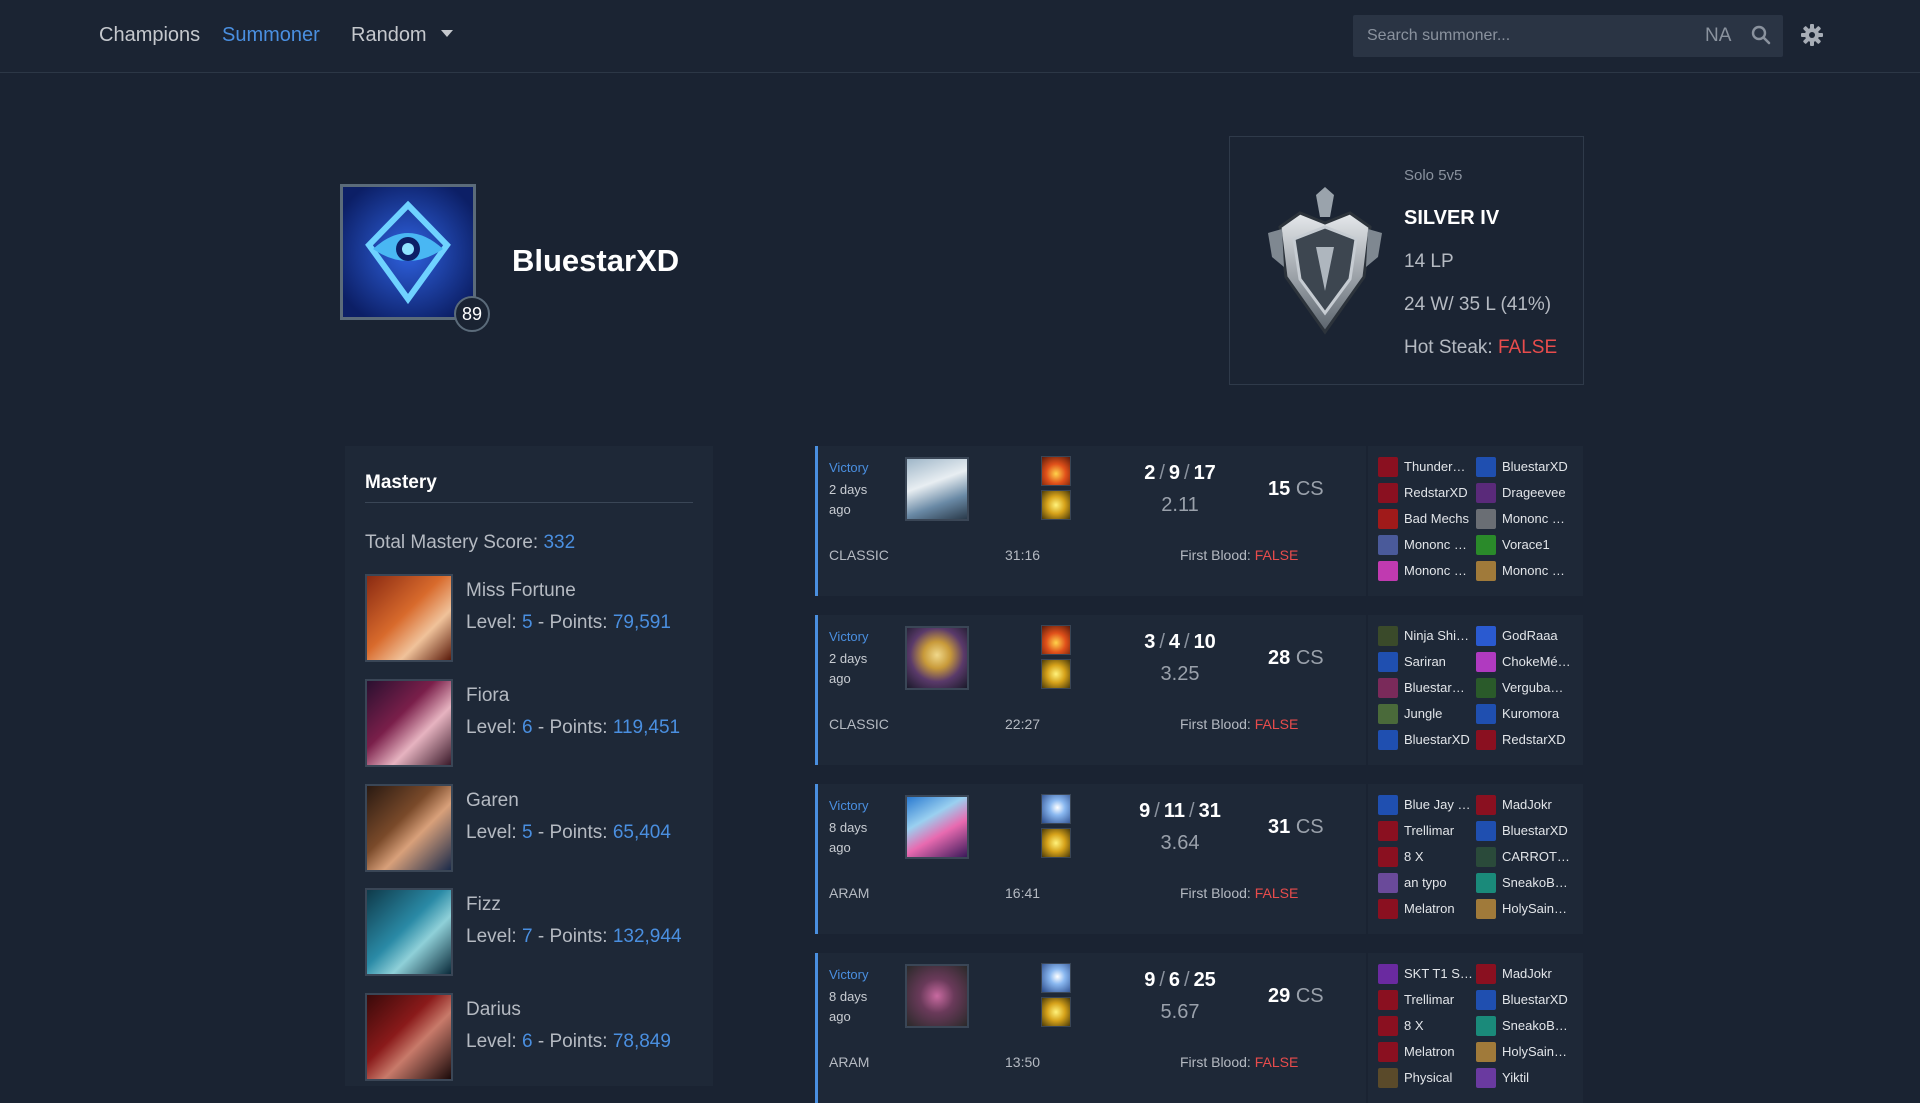  What do you see at coordinates (1812, 35) in the screenshot?
I see `gear-icon` at bounding box center [1812, 35].